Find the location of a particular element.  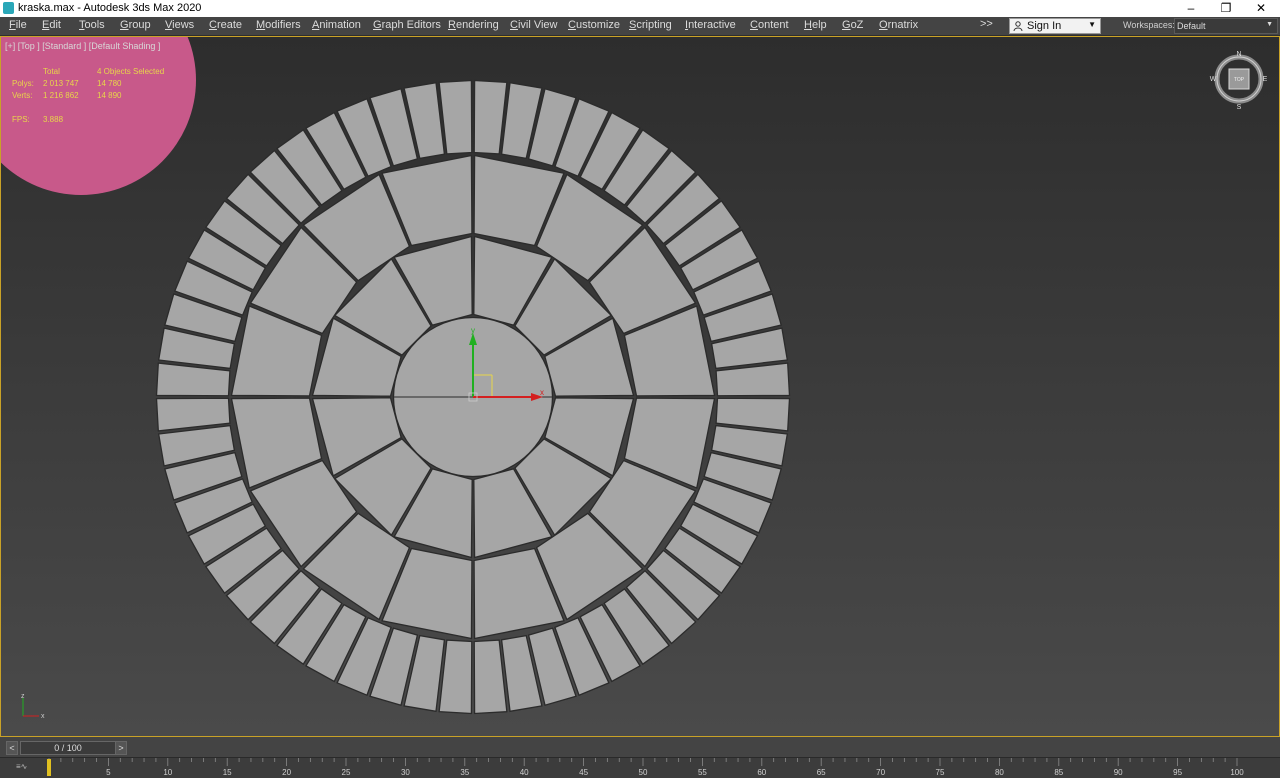

workspace-value: Default is located at coordinates (1191, 26).